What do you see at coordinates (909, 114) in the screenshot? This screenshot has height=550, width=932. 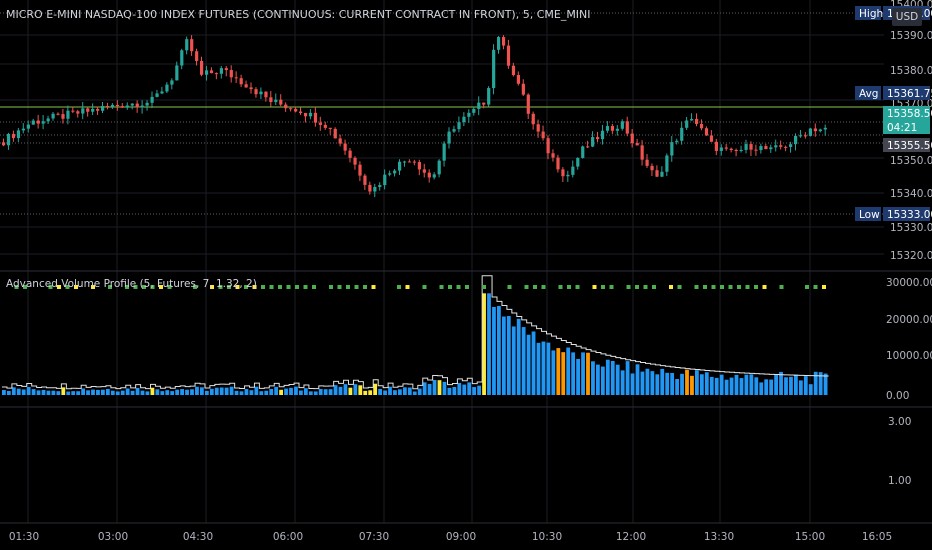 I see `level-price-label: 15358.50` at bounding box center [909, 114].